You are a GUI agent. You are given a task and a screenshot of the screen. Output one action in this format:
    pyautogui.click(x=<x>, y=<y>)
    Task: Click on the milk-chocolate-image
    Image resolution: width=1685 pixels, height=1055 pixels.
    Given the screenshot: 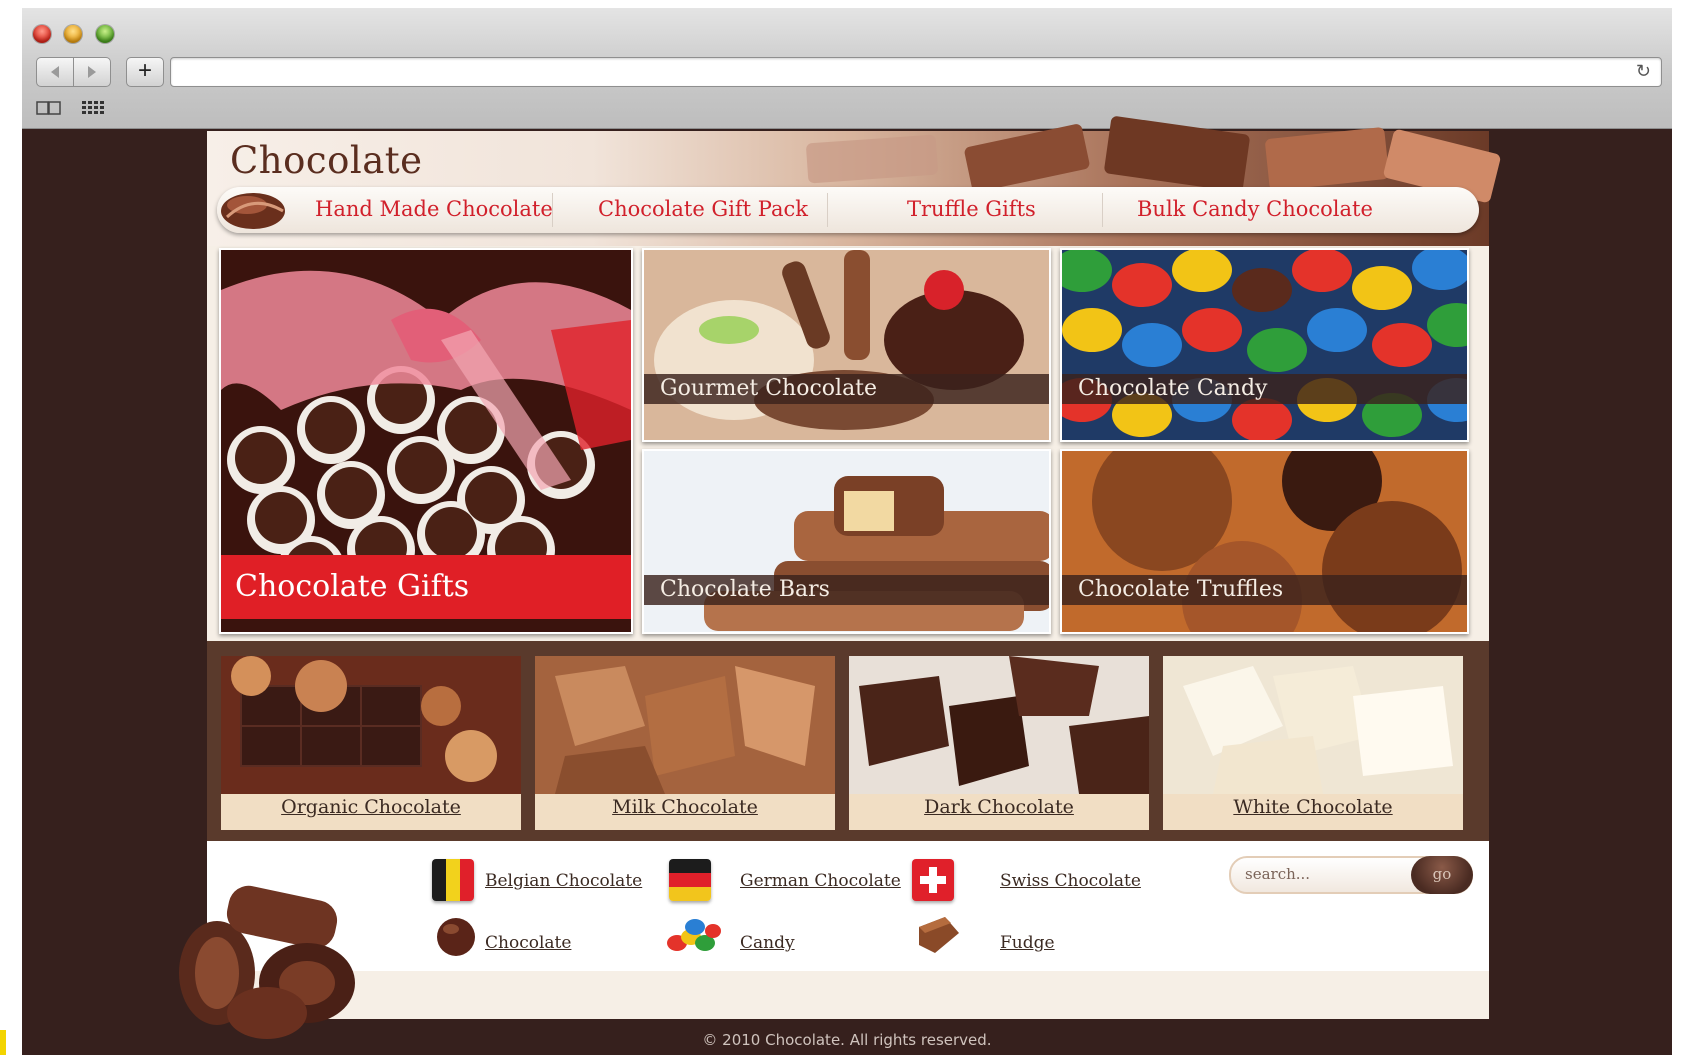 What is the action you would take?
    pyautogui.click(x=685, y=725)
    